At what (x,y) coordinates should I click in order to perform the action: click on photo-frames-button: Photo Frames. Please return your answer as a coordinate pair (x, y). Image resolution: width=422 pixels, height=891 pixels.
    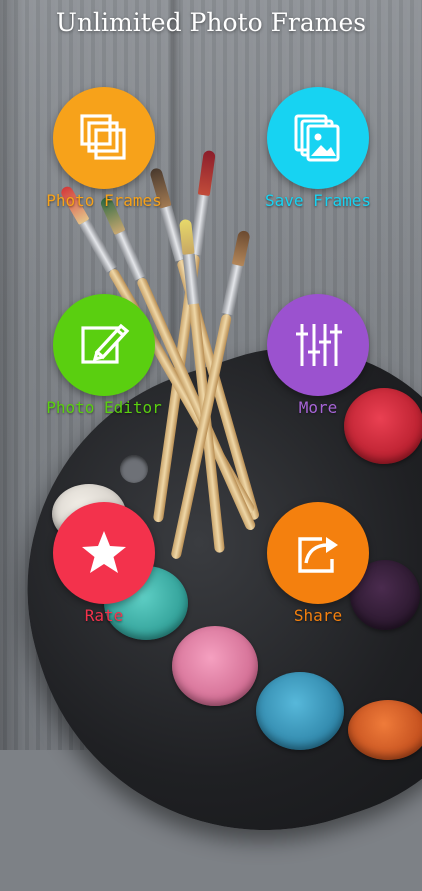
    Looking at the image, I should click on (104, 148).